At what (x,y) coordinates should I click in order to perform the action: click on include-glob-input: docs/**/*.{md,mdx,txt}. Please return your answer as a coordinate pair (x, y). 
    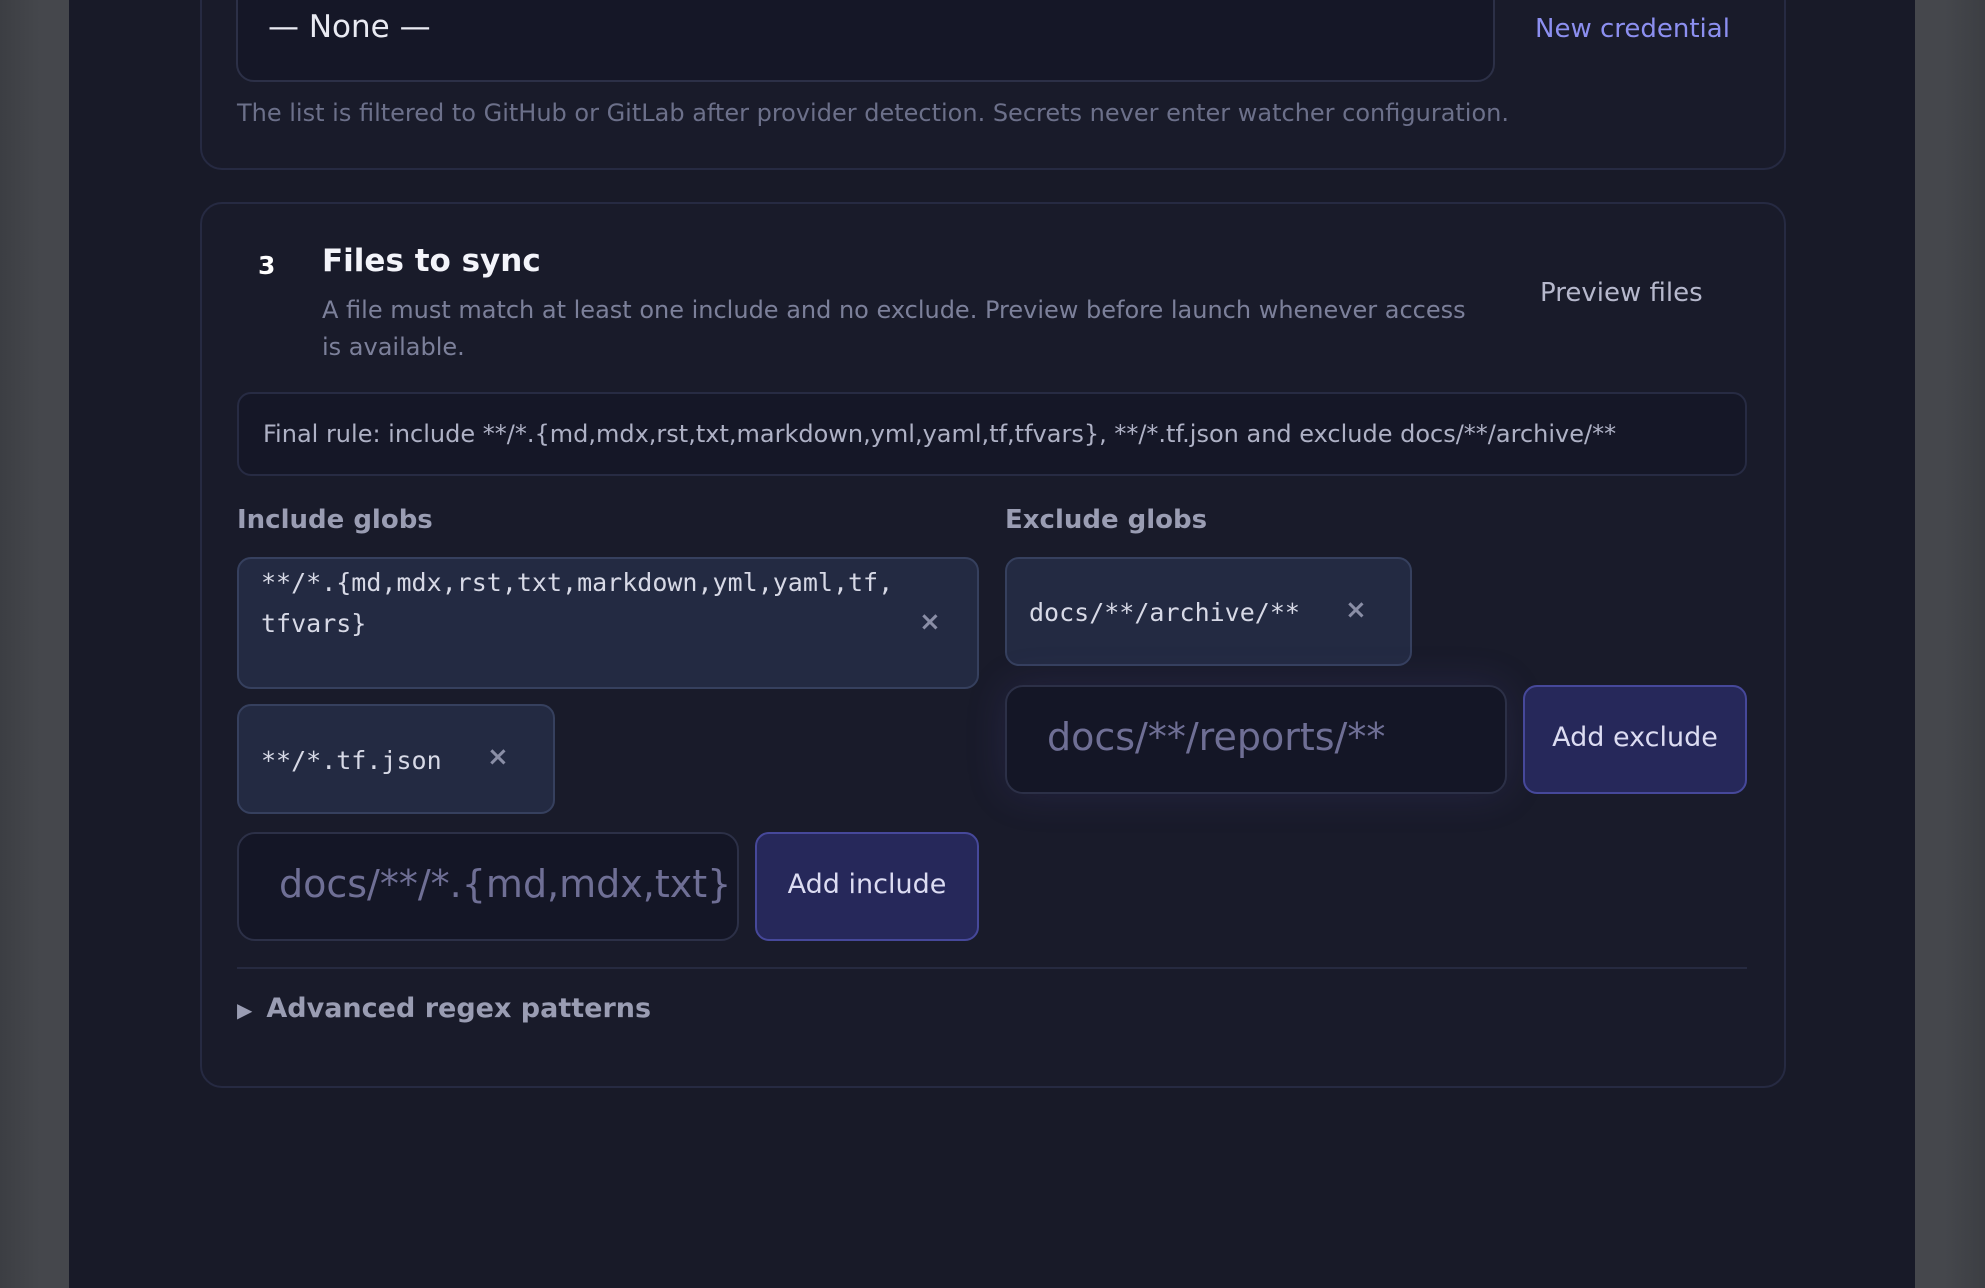
    Looking at the image, I should click on (488, 886).